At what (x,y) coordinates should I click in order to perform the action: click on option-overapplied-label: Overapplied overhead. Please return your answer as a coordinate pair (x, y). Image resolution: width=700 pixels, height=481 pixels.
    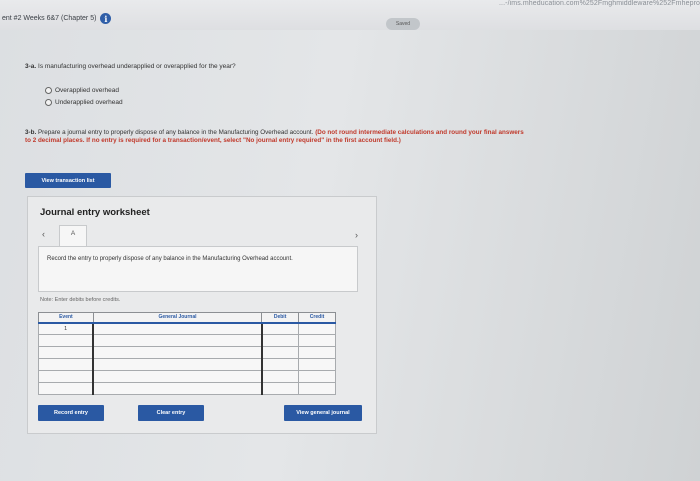
    Looking at the image, I should click on (87, 90).